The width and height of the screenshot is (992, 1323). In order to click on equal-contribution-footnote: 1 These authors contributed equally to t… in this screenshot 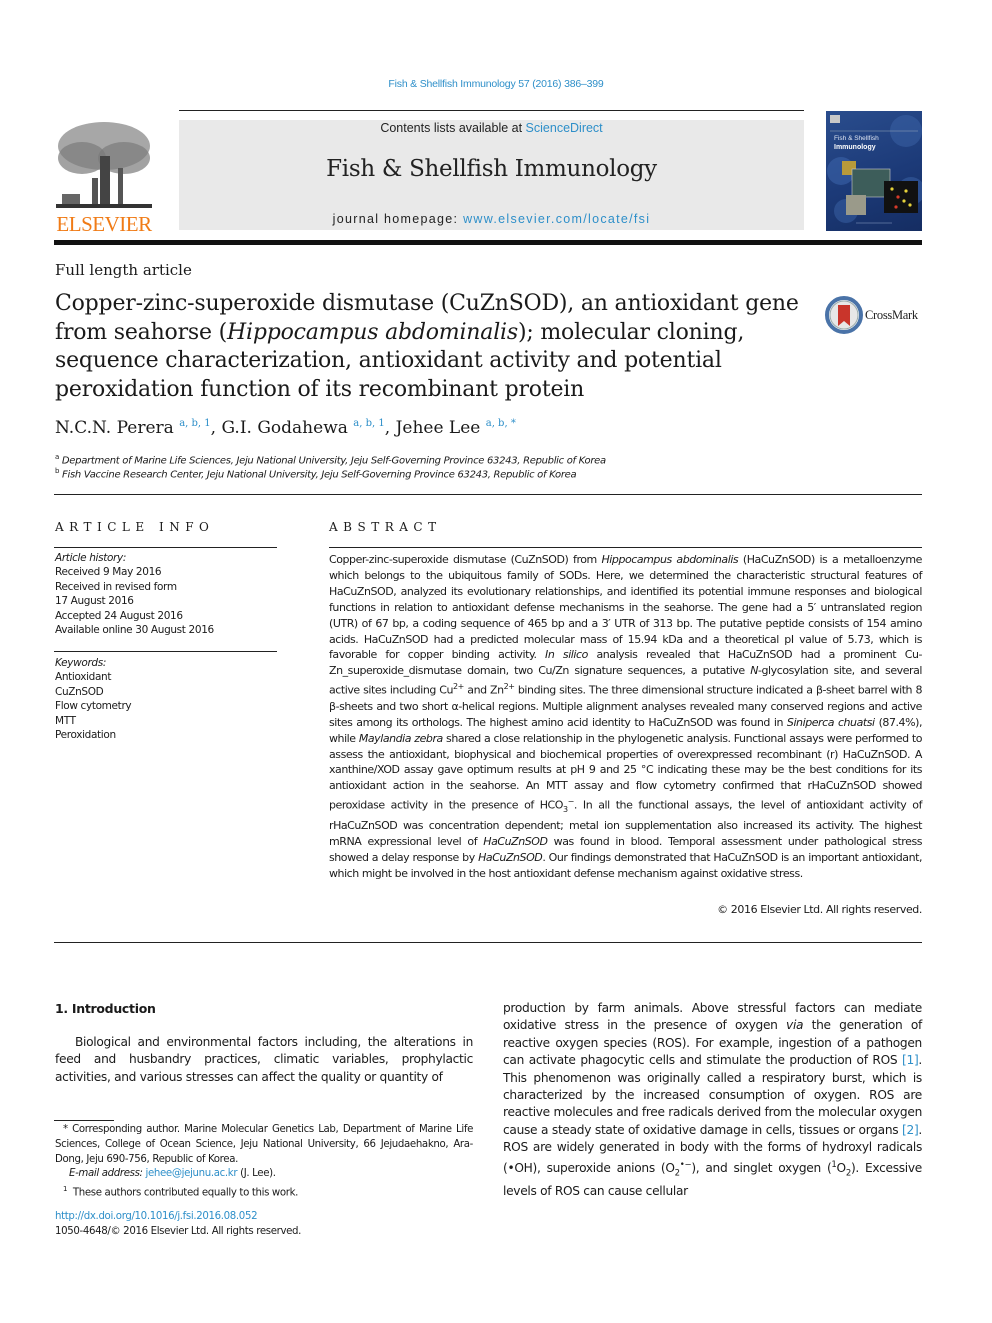, I will do `click(264, 1191)`.